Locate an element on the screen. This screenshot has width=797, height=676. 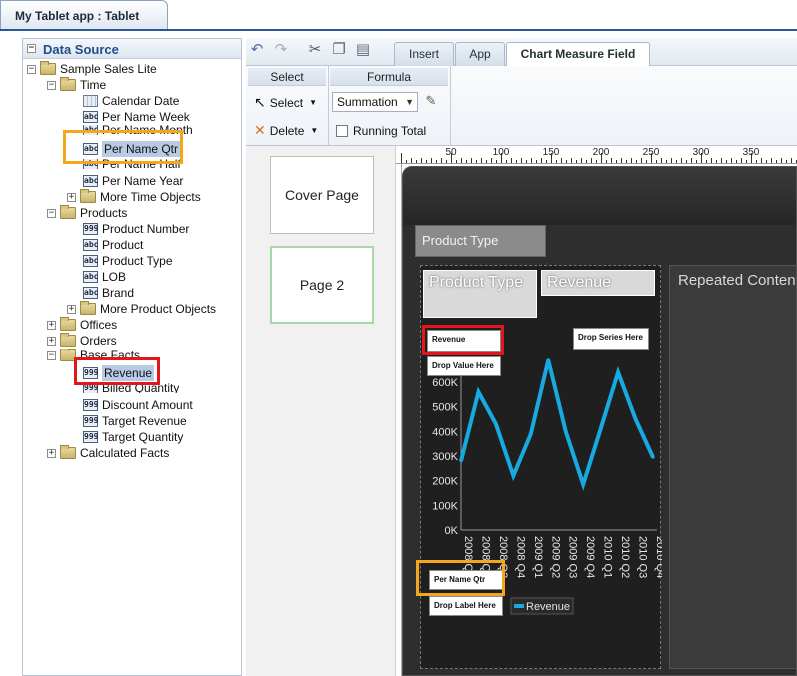
toolbar: ↶ ↷ ✂ ❐ ▤ Insert App Chart Measure Field is located at coordinates (521, 52).